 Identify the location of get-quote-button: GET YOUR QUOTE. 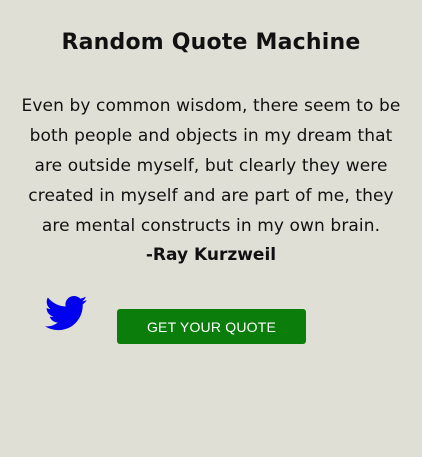
(211, 326).